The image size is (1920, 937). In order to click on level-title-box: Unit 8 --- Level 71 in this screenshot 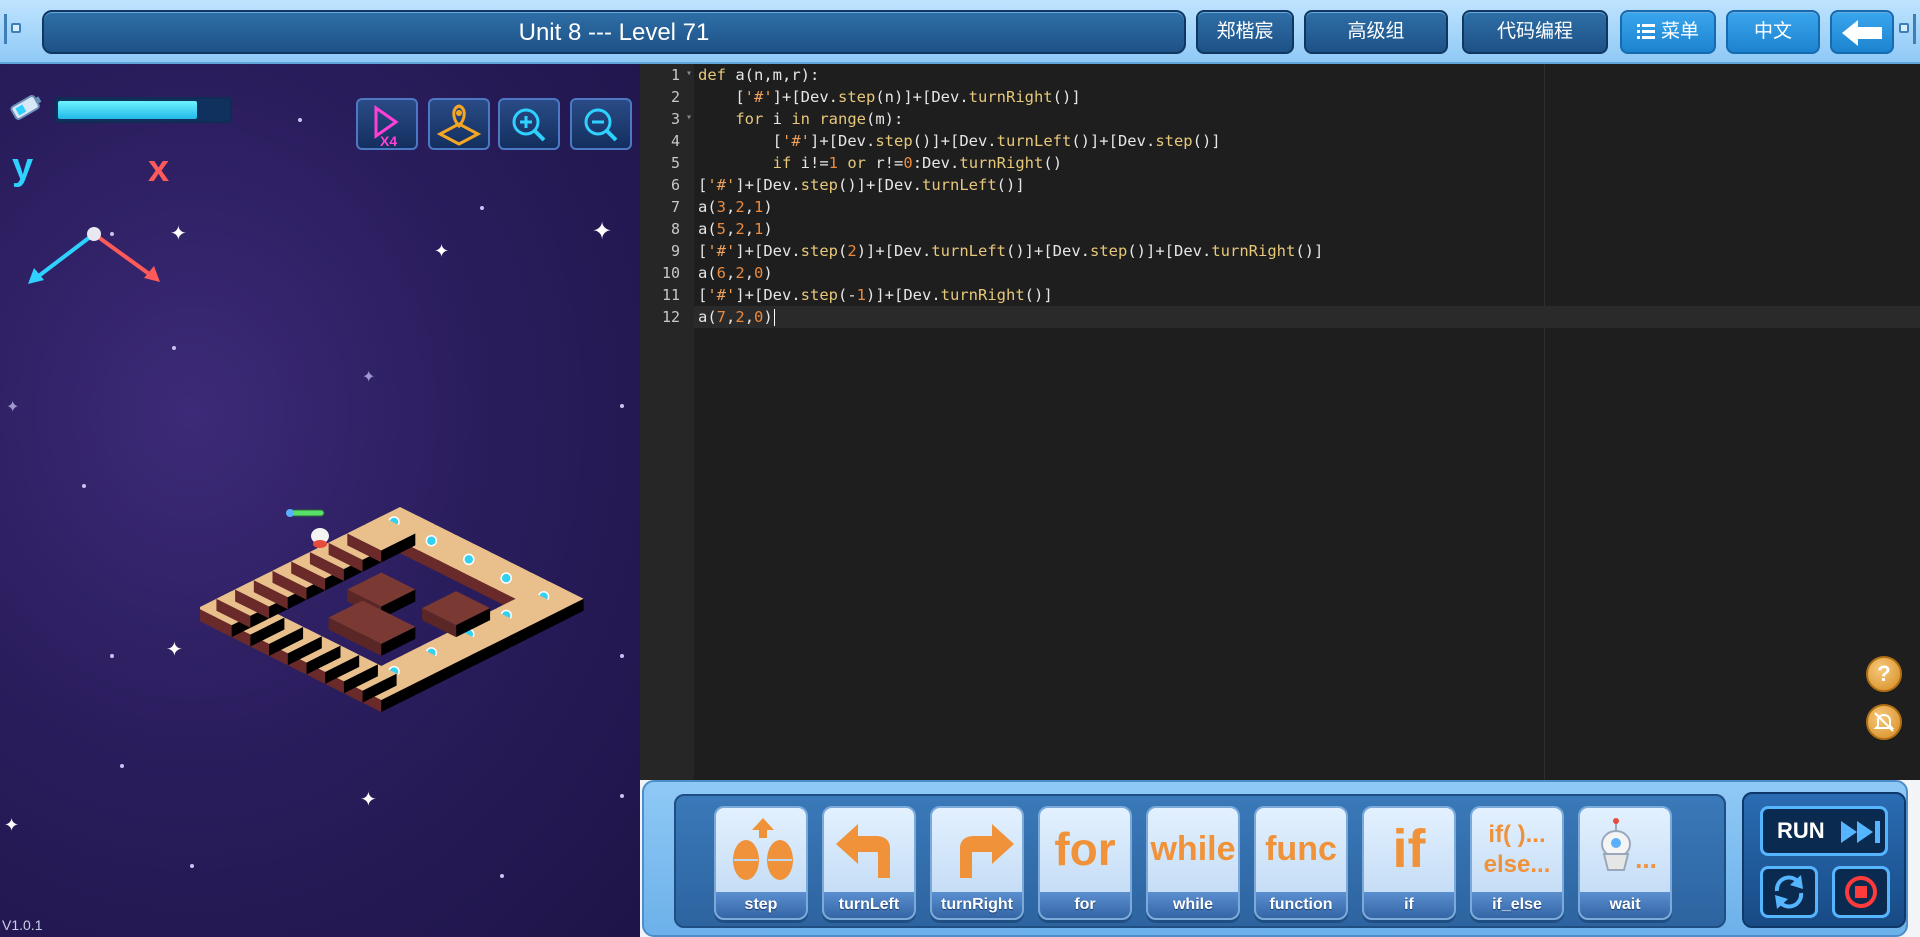, I will do `click(614, 32)`.